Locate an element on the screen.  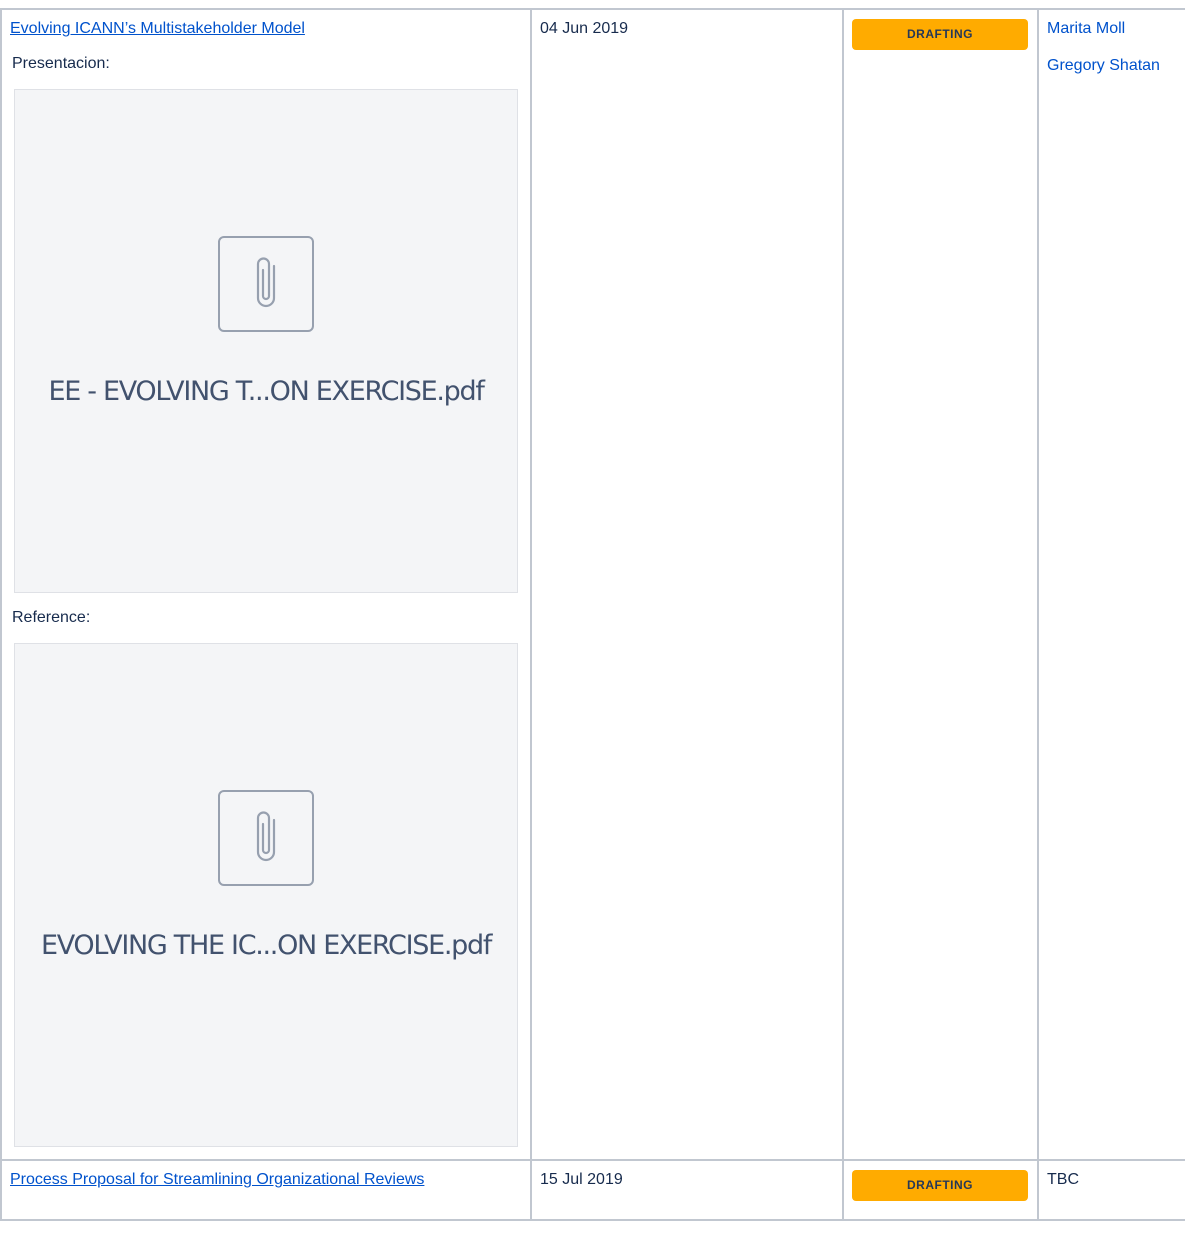
date-cell: 15 Jul 2019 is located at coordinates (687, 1190).